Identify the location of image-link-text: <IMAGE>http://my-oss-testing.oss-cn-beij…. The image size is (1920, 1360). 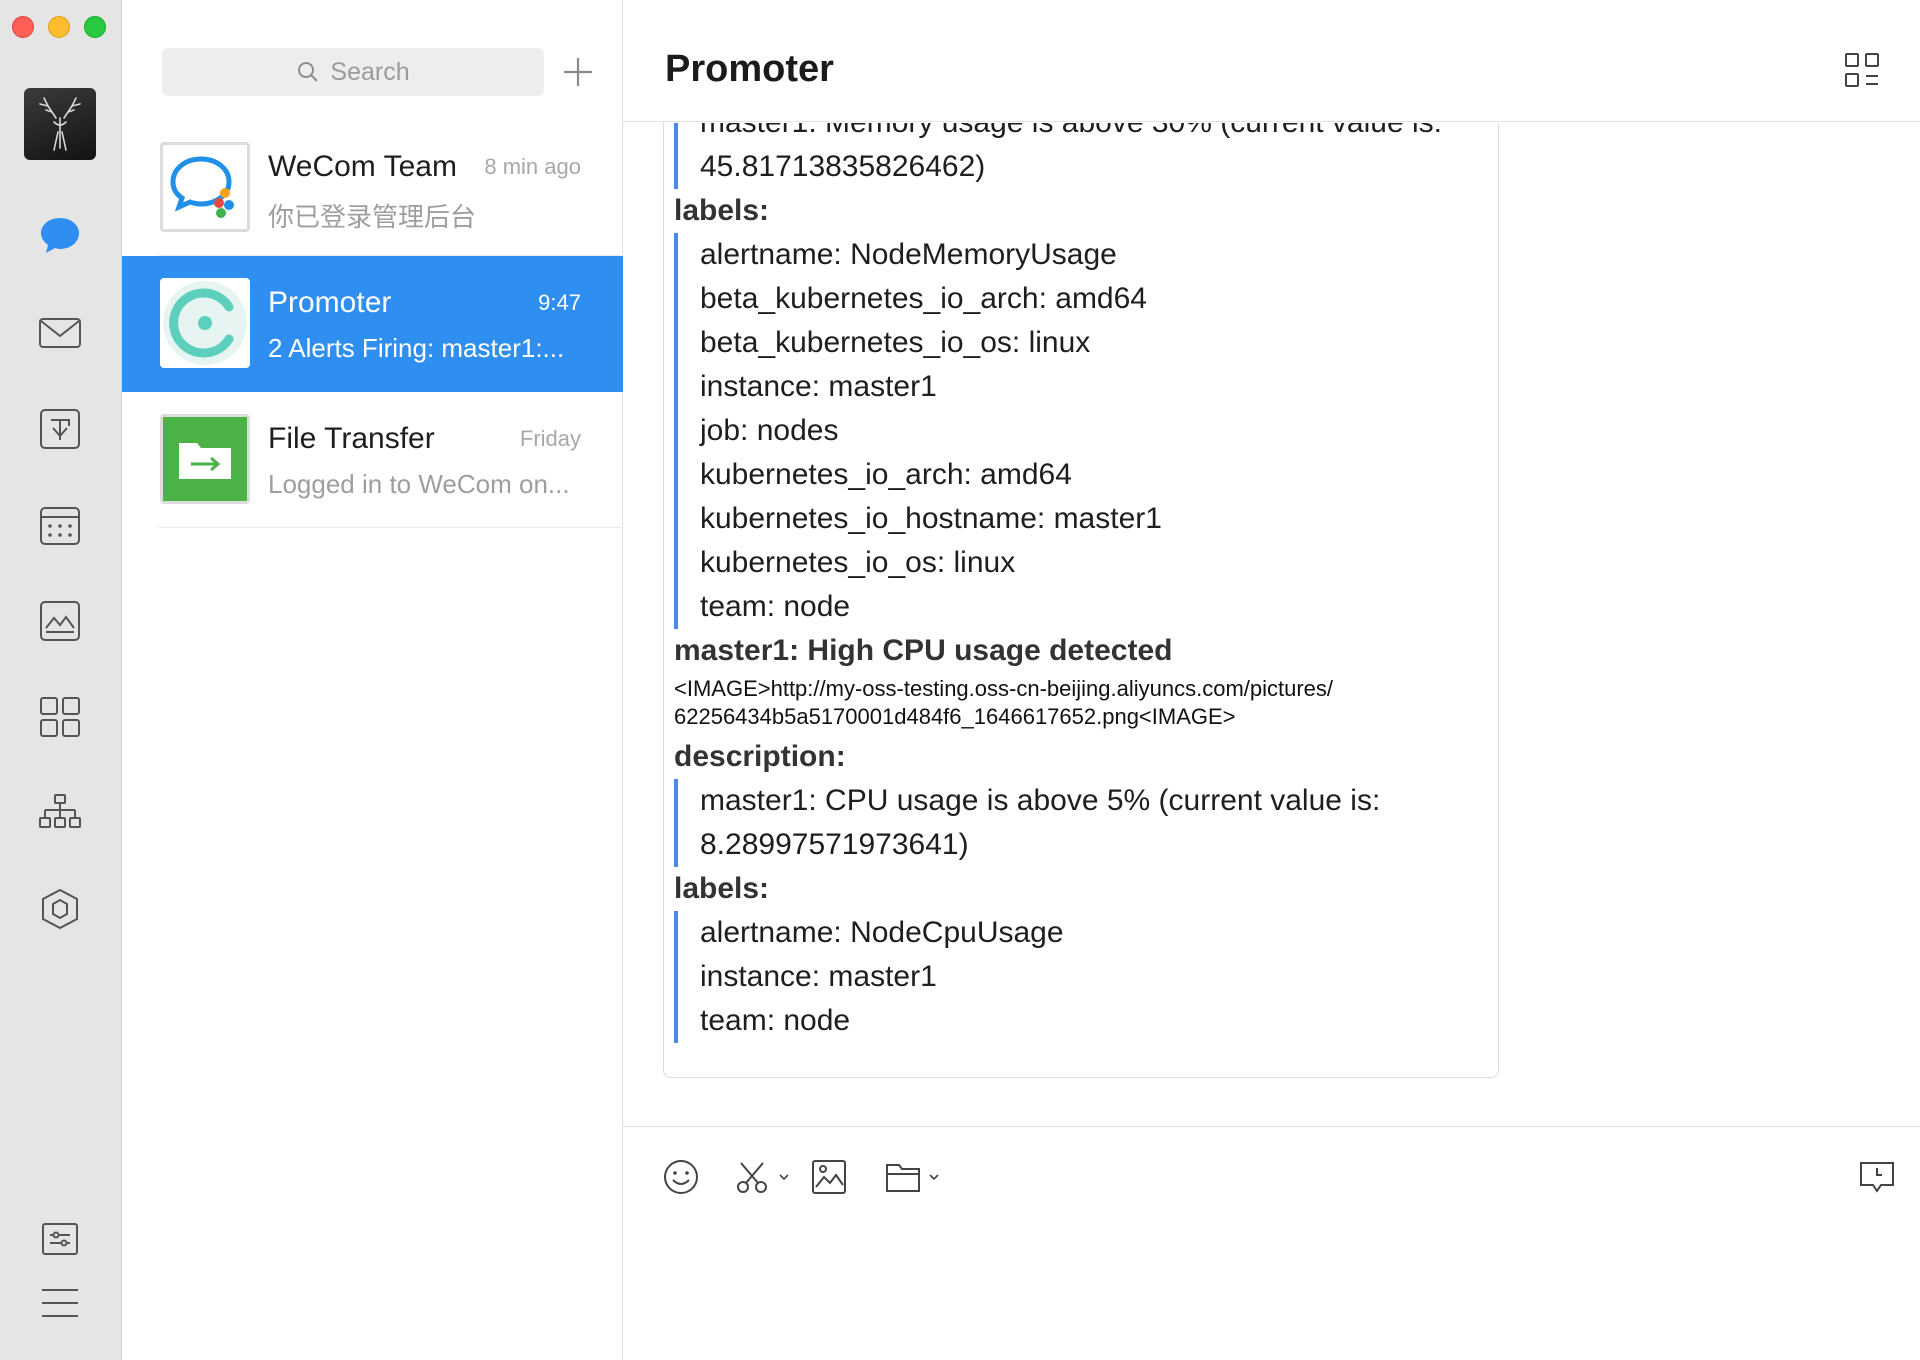
(1054, 704).